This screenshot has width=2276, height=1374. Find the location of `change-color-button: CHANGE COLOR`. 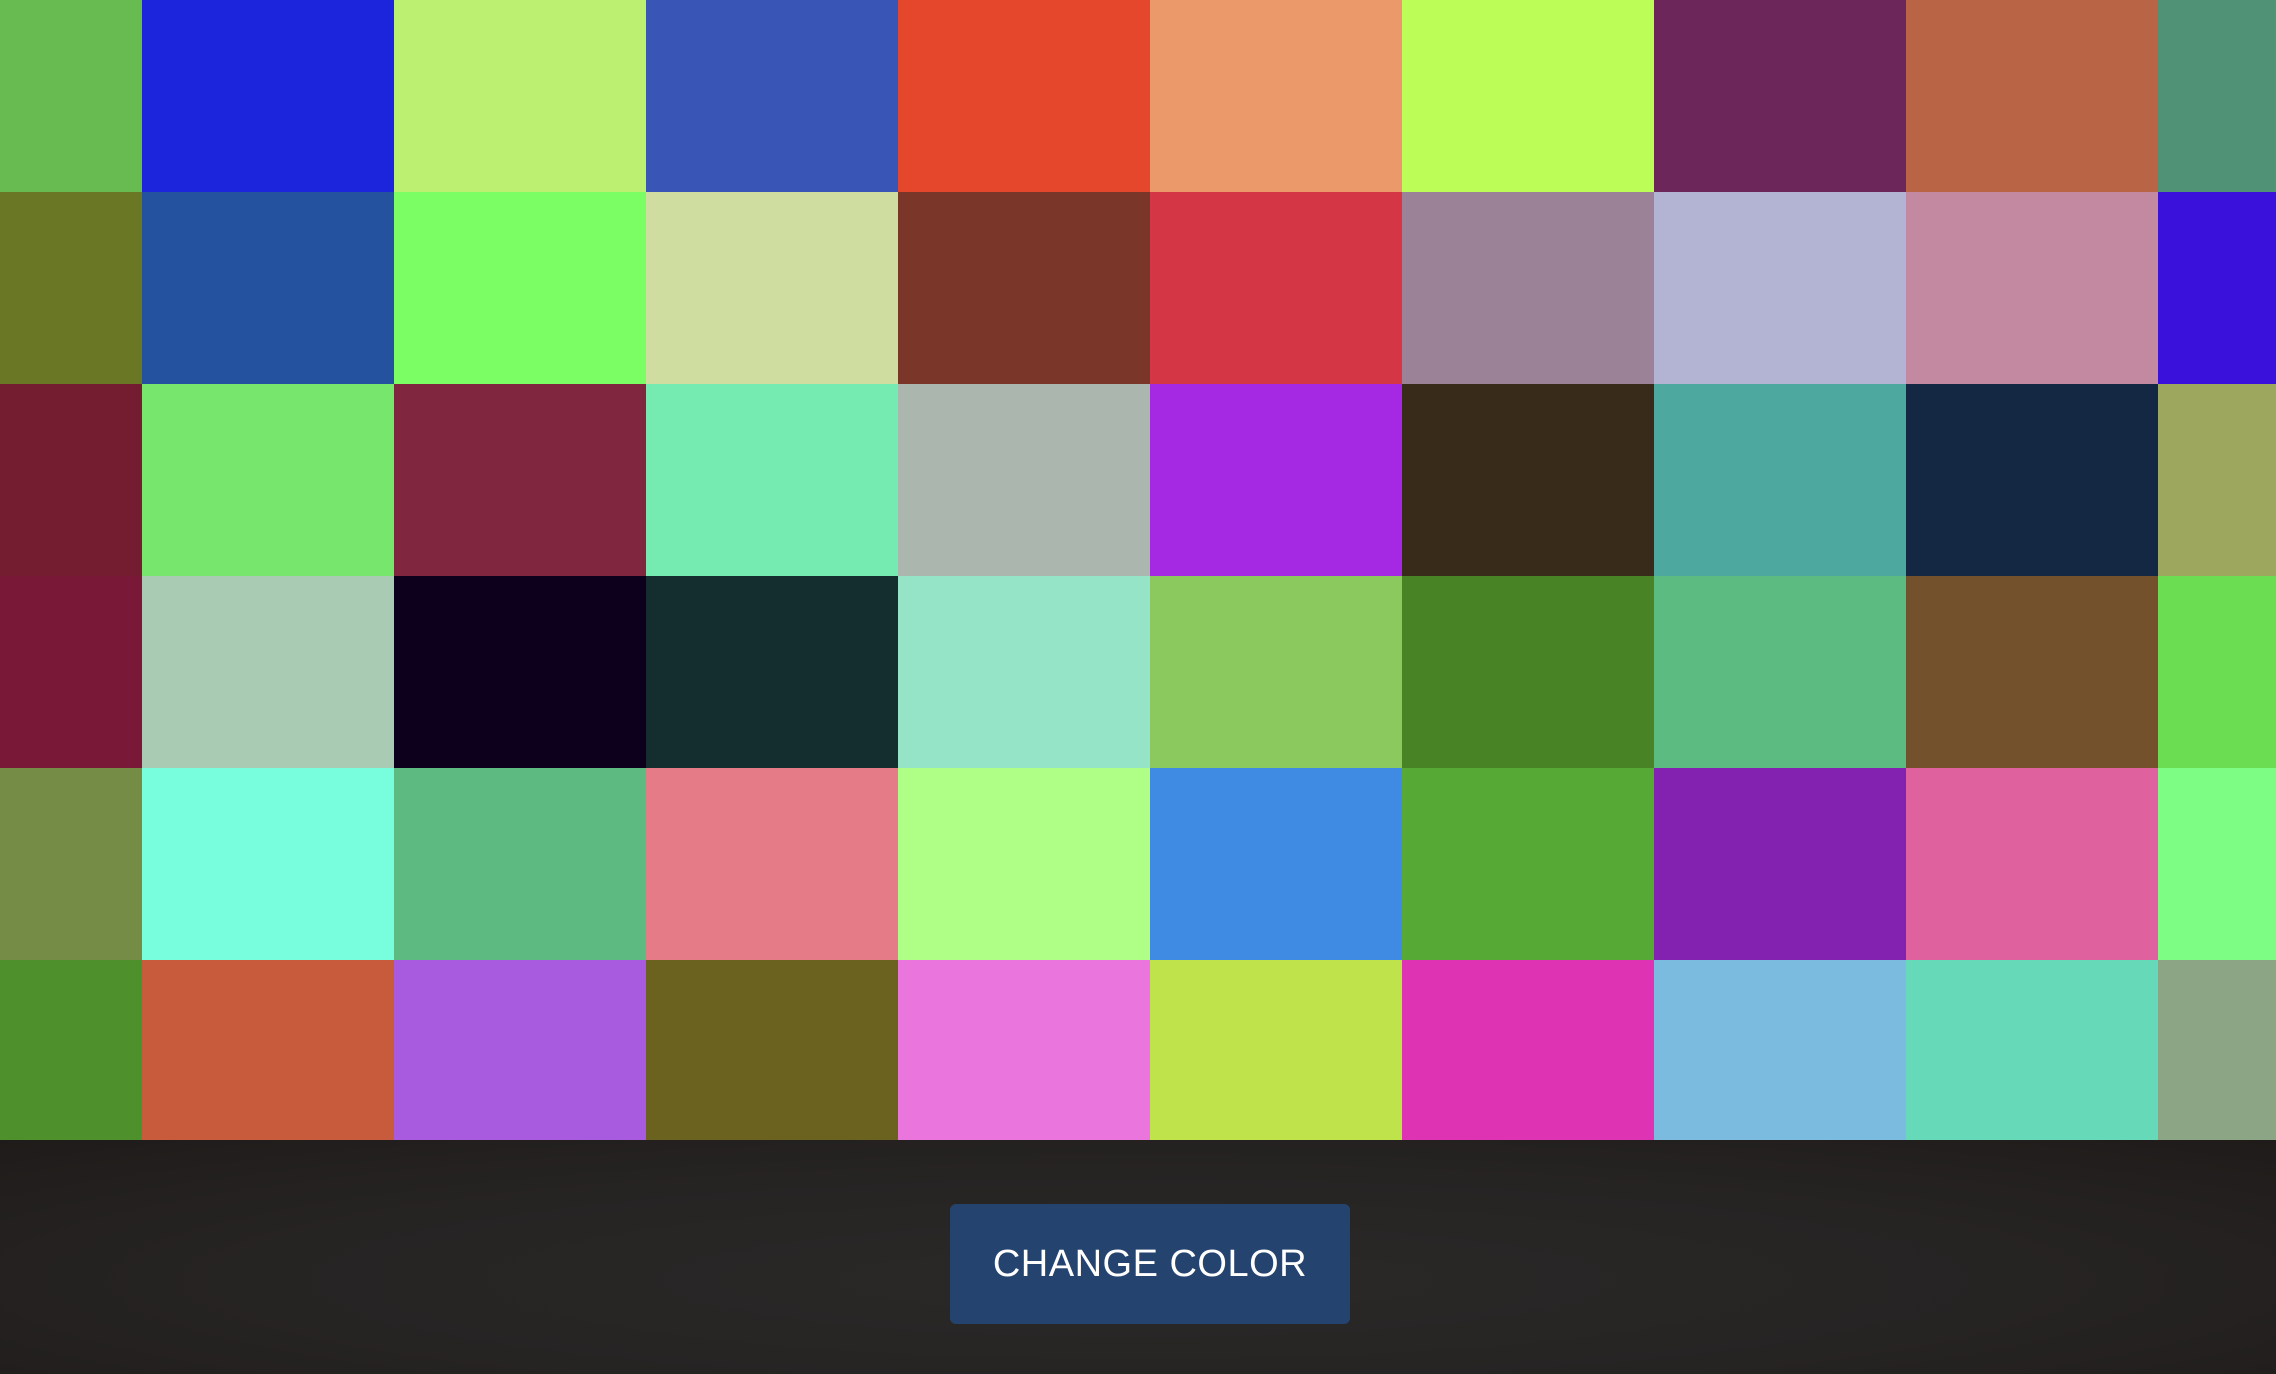

change-color-button: CHANGE COLOR is located at coordinates (1150, 1264).